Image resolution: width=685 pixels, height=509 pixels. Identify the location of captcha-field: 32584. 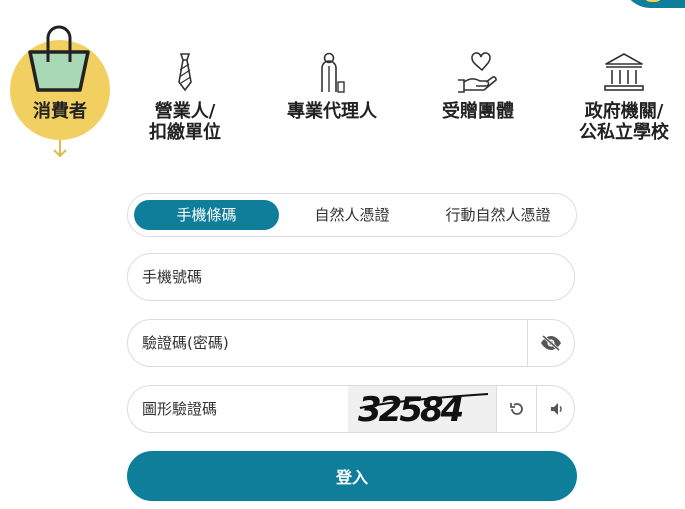
(351, 409).